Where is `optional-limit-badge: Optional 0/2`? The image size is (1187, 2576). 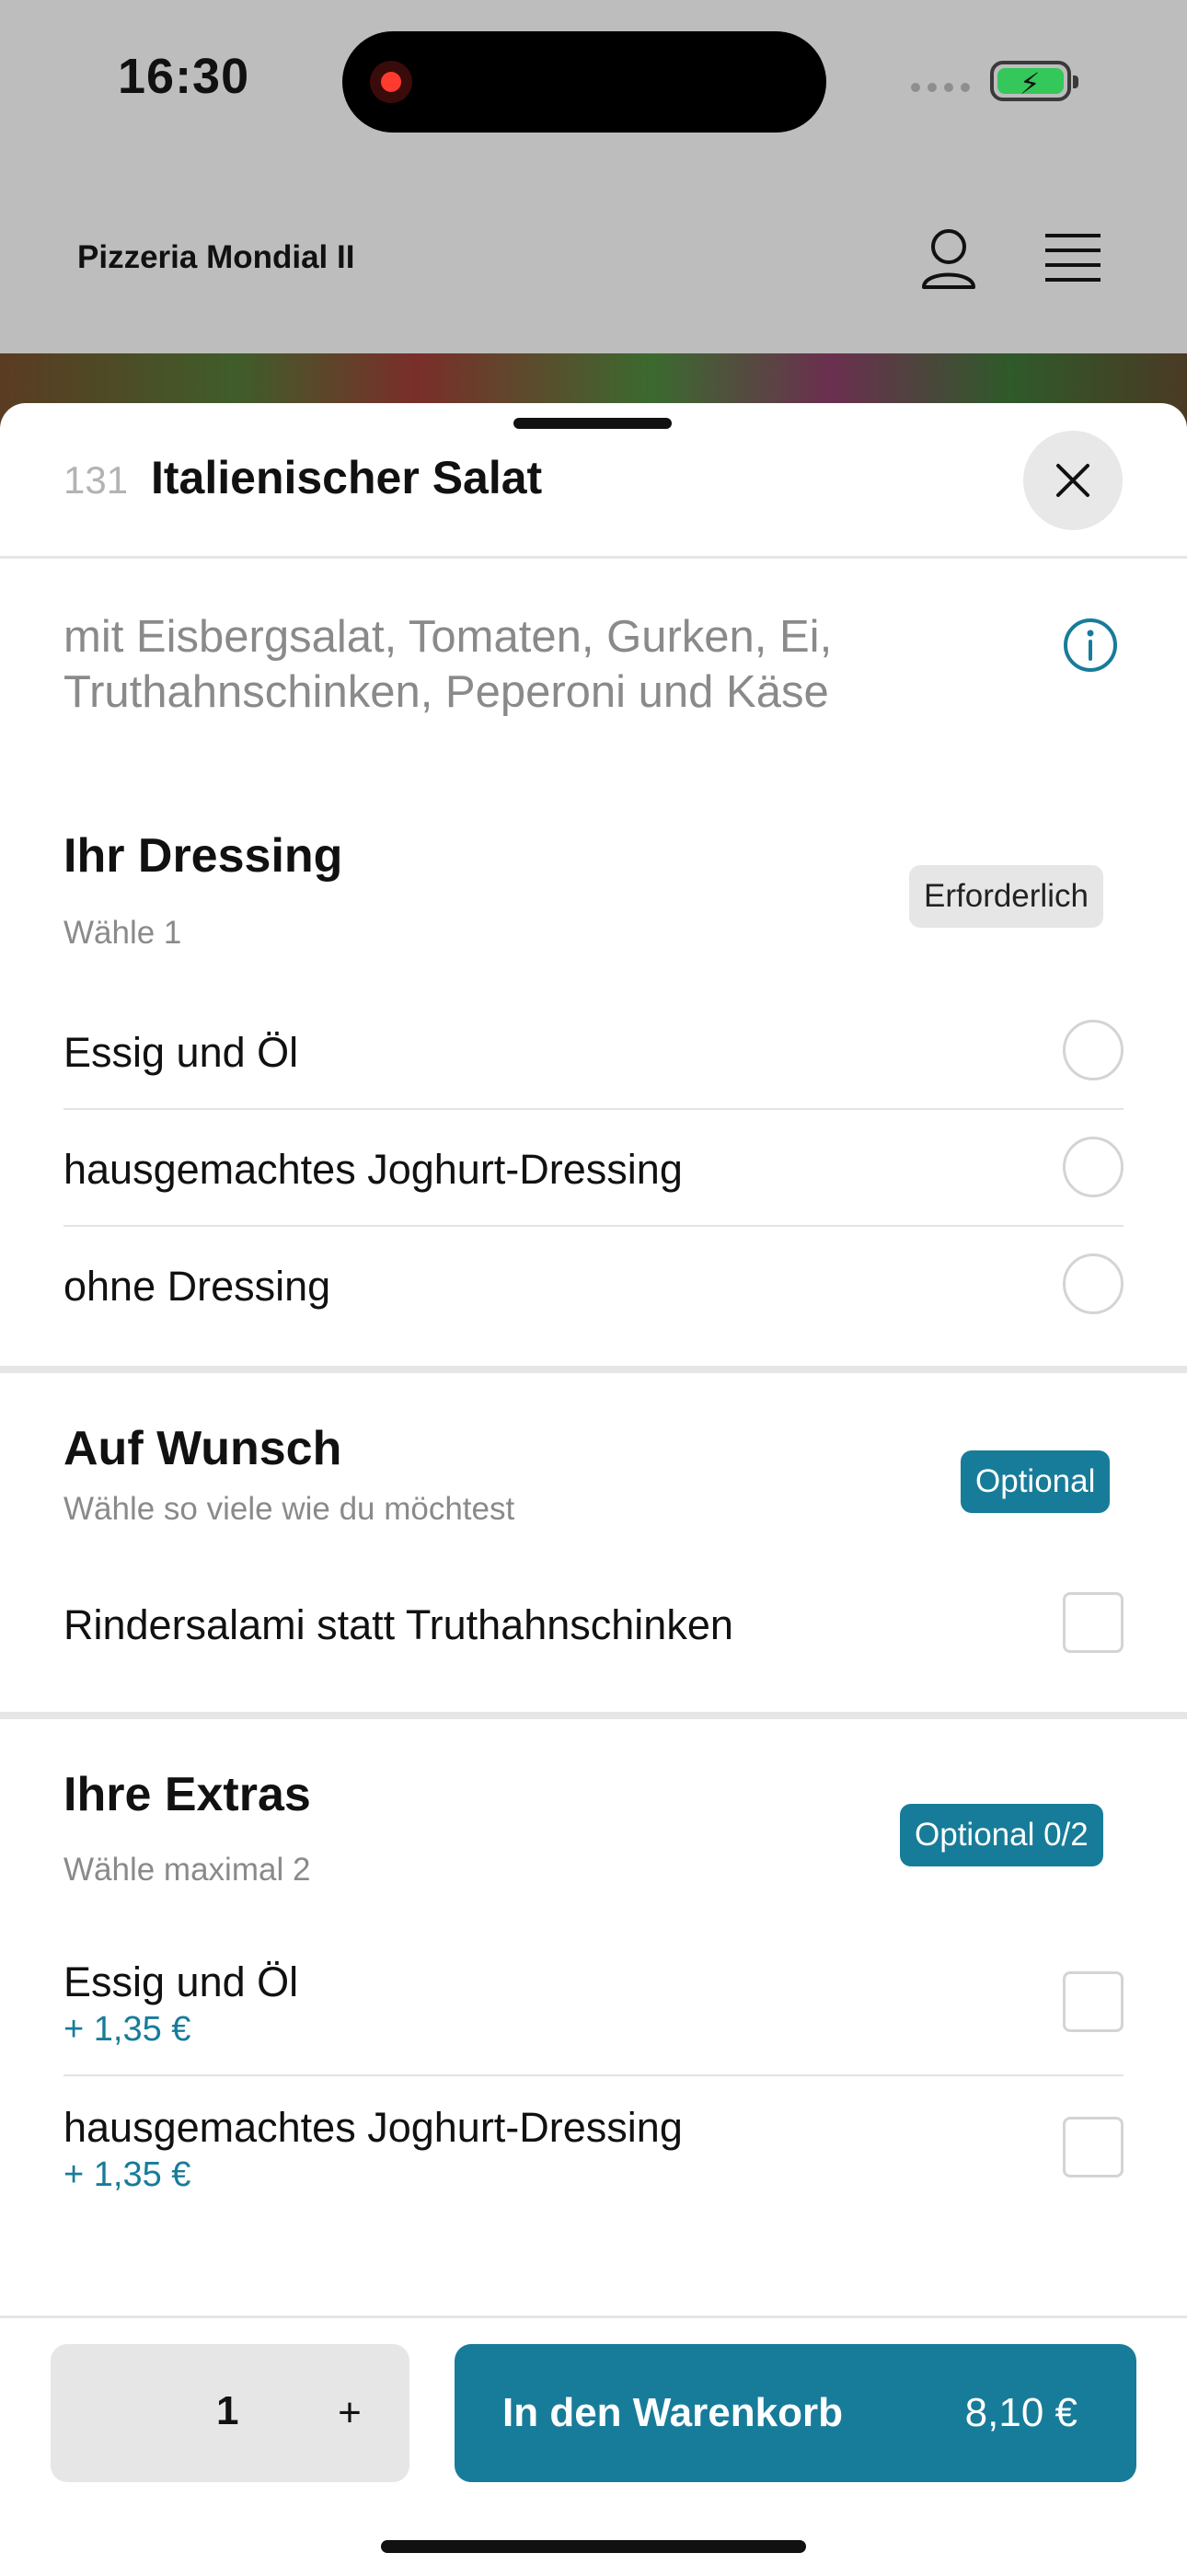 optional-limit-badge: Optional 0/2 is located at coordinates (1001, 1835).